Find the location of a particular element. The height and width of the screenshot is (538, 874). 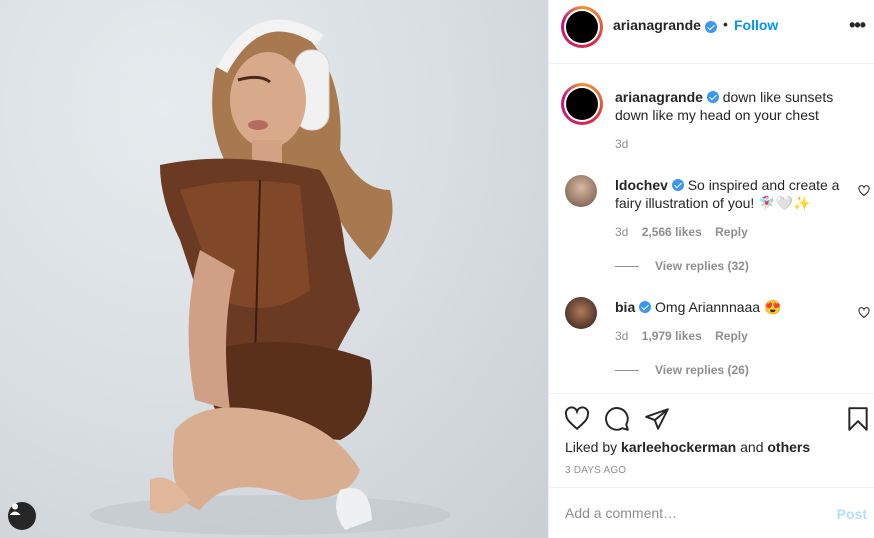

likes-prefix: Liked by is located at coordinates (591, 447).